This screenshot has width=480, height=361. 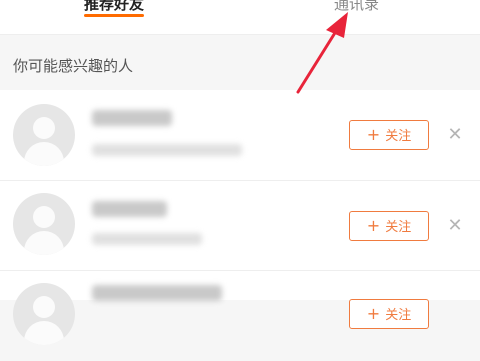 I want to click on tab-contacts: 通讯录, so click(x=356, y=7).